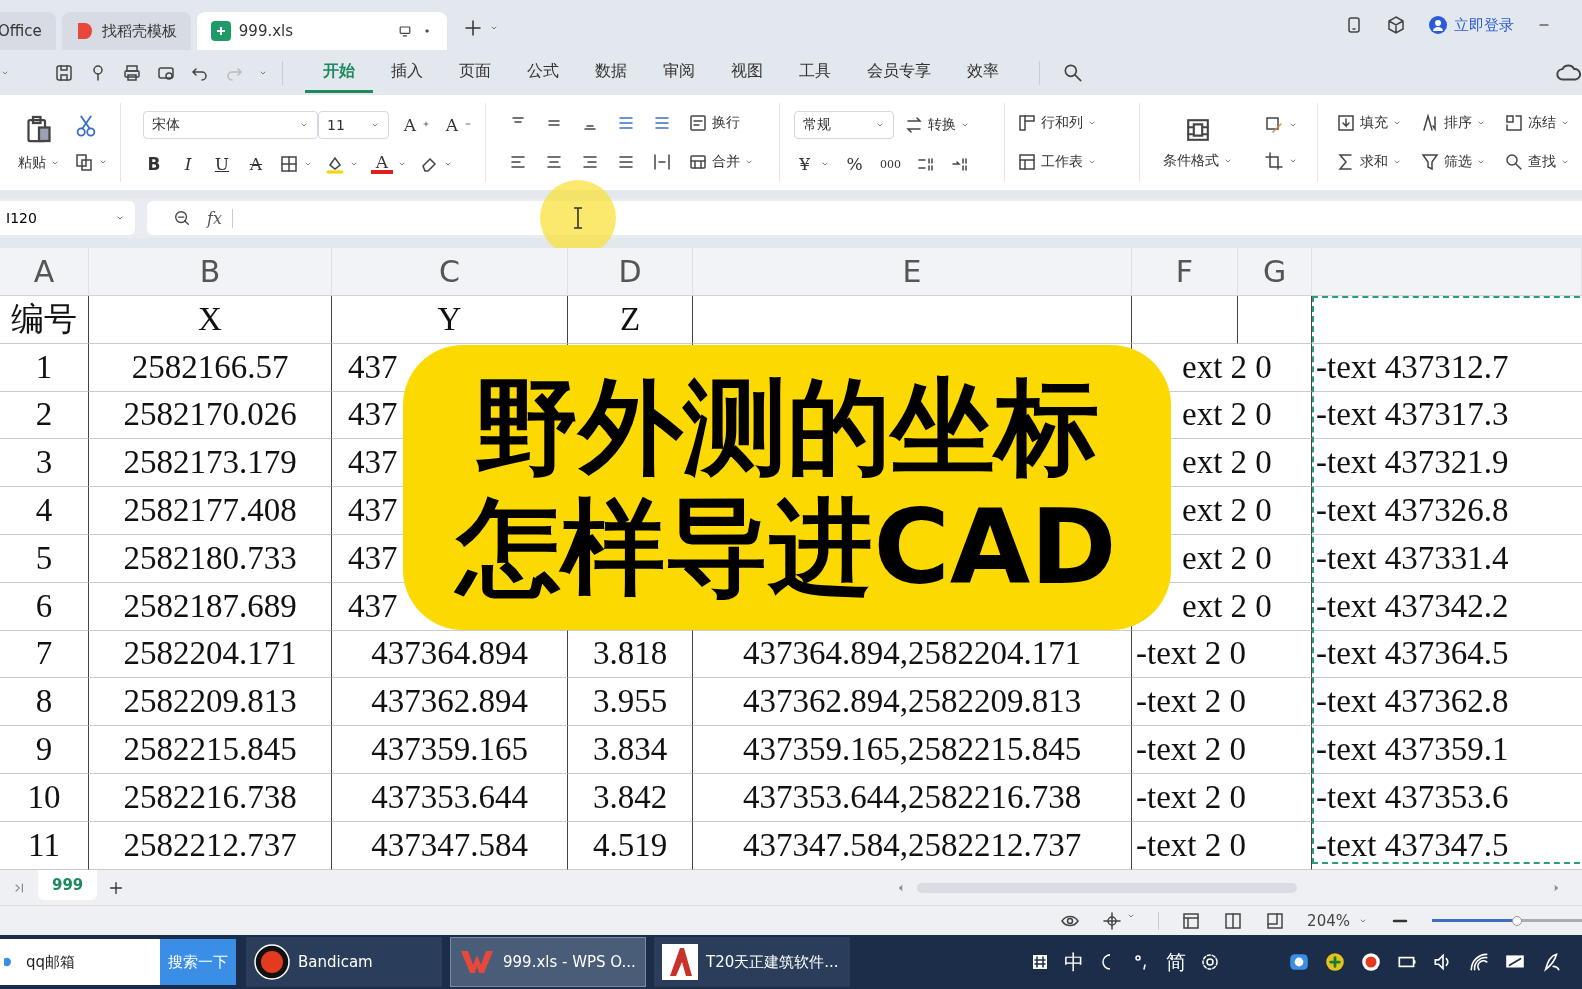  I want to click on cell-style-icon, so click(1273, 124).